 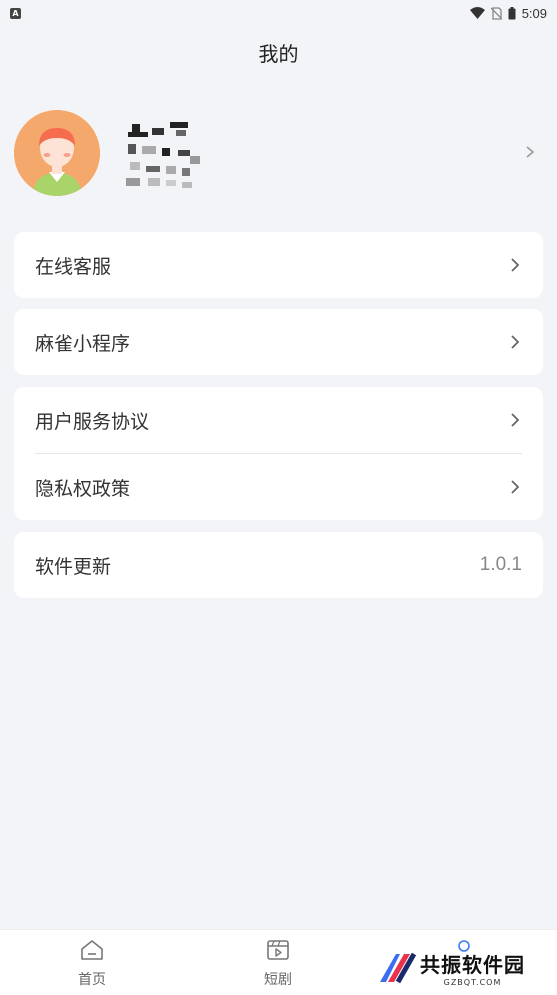 I want to click on watermark-title: 共振软件园, so click(x=472, y=965).